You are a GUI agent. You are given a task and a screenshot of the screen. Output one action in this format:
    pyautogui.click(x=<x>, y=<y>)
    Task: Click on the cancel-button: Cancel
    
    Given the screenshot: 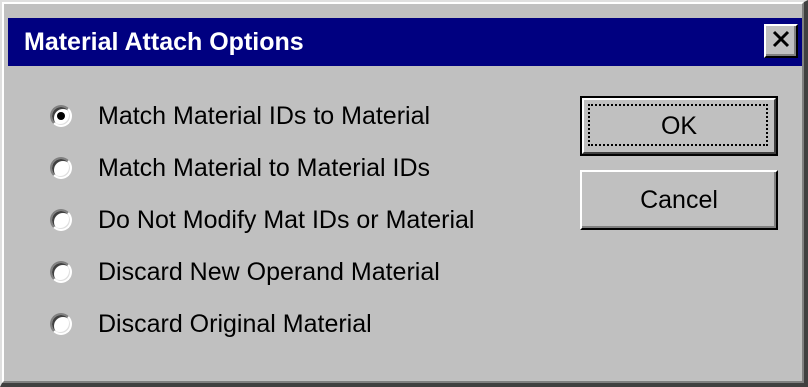 What is the action you would take?
    pyautogui.click(x=679, y=200)
    